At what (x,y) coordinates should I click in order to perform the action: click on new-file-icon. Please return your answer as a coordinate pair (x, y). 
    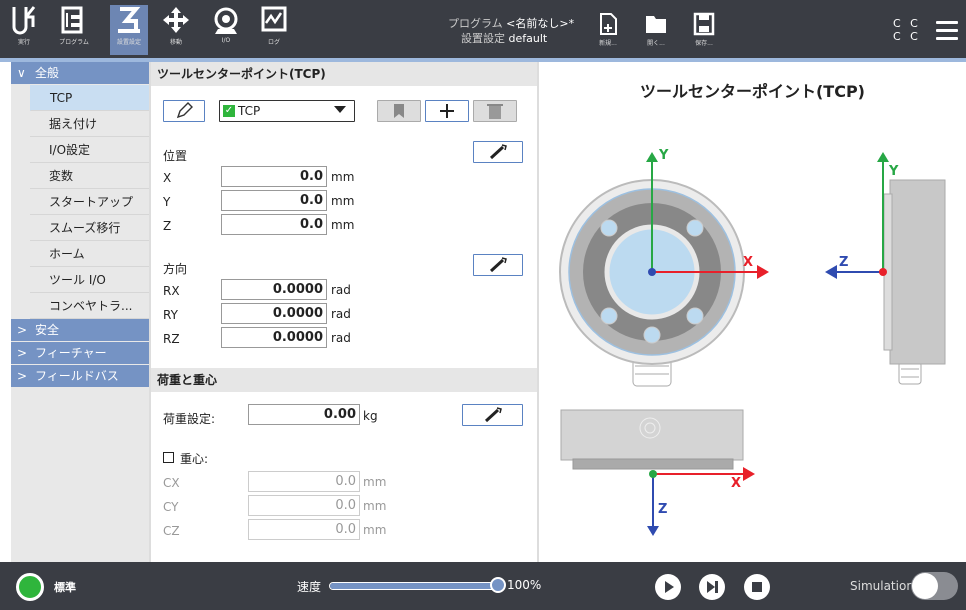
    Looking at the image, I should click on (608, 24).